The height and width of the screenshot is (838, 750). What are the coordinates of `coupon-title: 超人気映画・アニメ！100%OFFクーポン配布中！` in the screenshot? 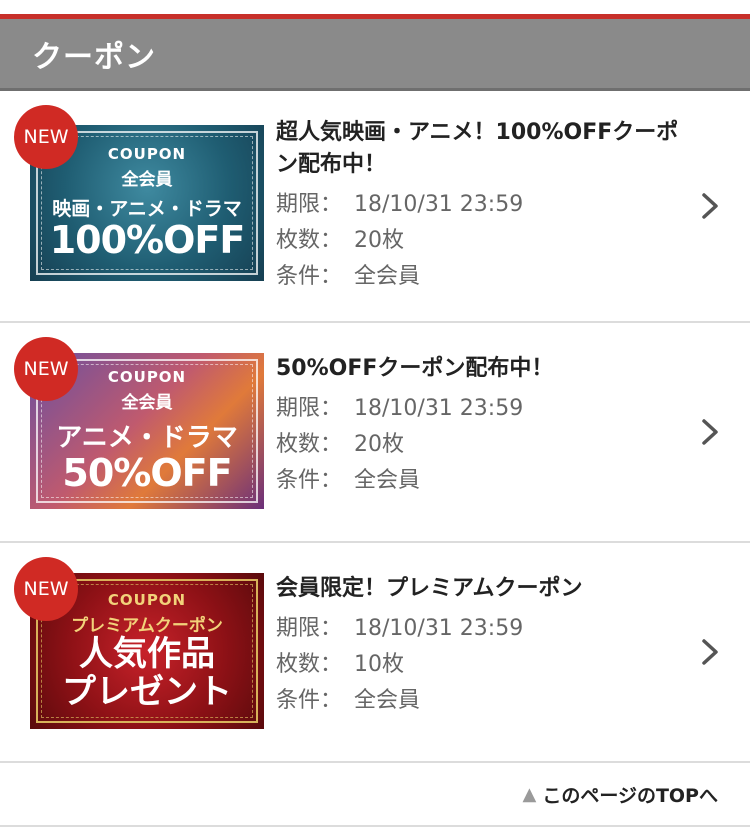 It's located at (477, 148).